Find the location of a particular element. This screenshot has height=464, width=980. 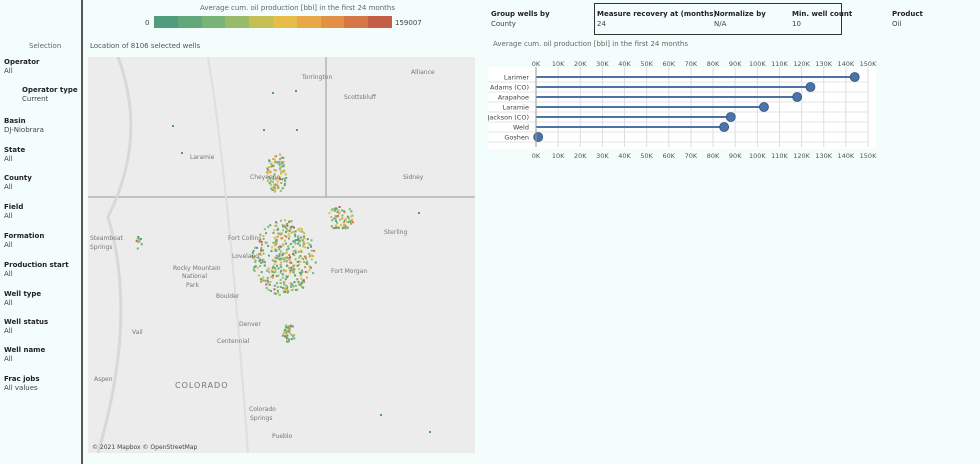

filter-production-start: Production start All is located at coordinates (36, 270).